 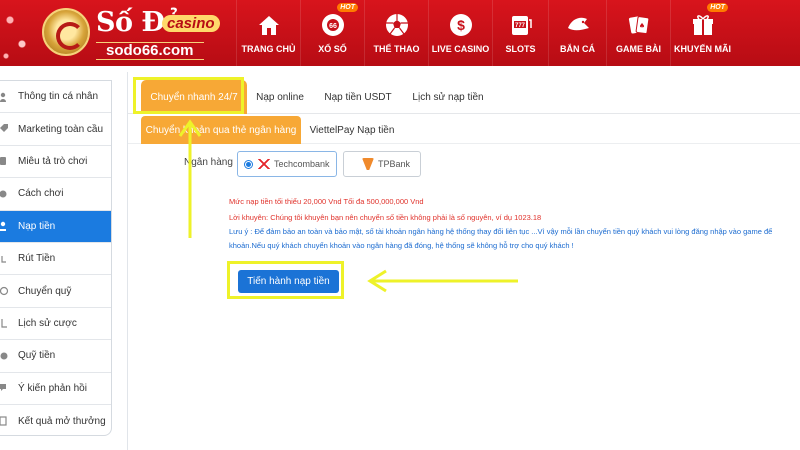 What do you see at coordinates (578, 25) in the screenshot?
I see `fish-icon` at bounding box center [578, 25].